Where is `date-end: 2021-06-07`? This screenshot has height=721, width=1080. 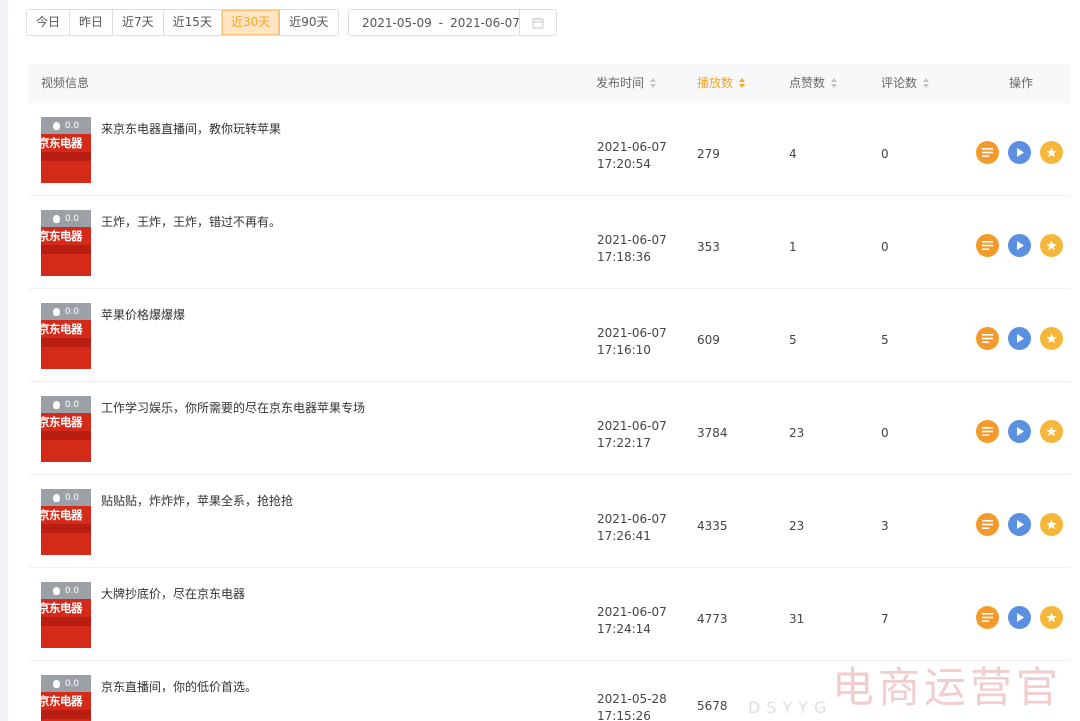
date-end: 2021-06-07 is located at coordinates (485, 22).